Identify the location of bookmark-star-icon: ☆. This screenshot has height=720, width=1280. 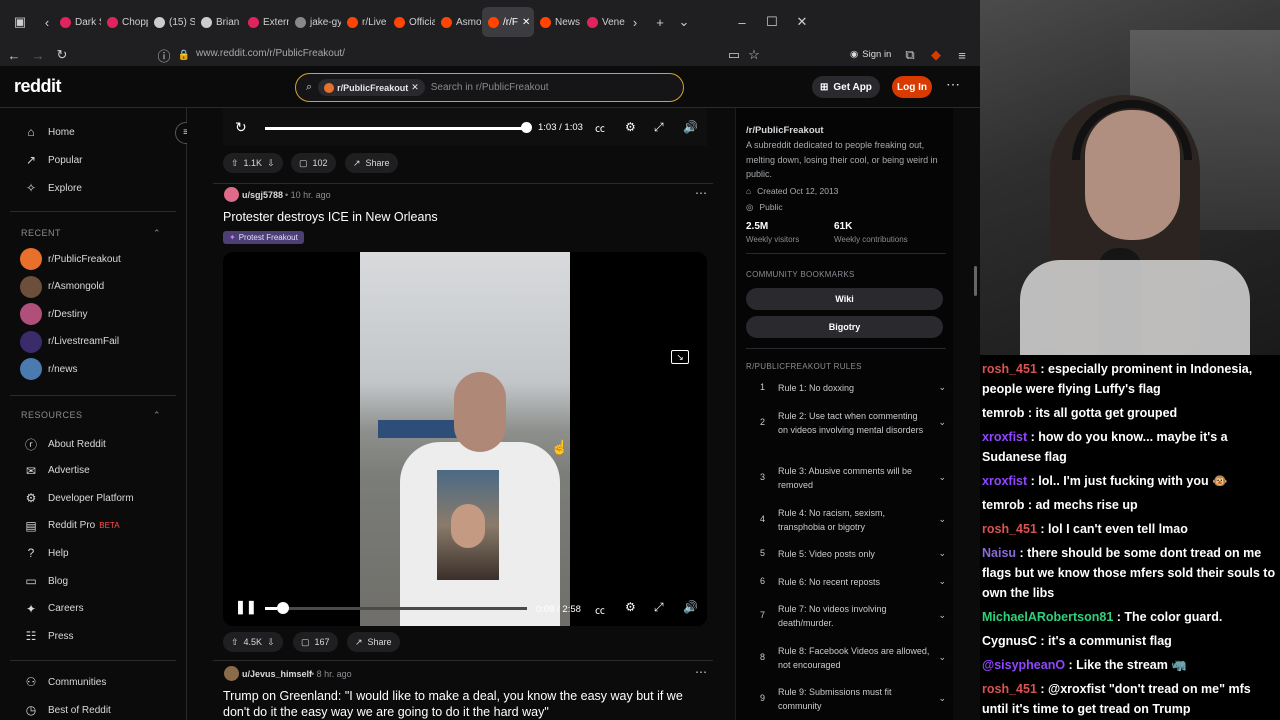
(754, 55).